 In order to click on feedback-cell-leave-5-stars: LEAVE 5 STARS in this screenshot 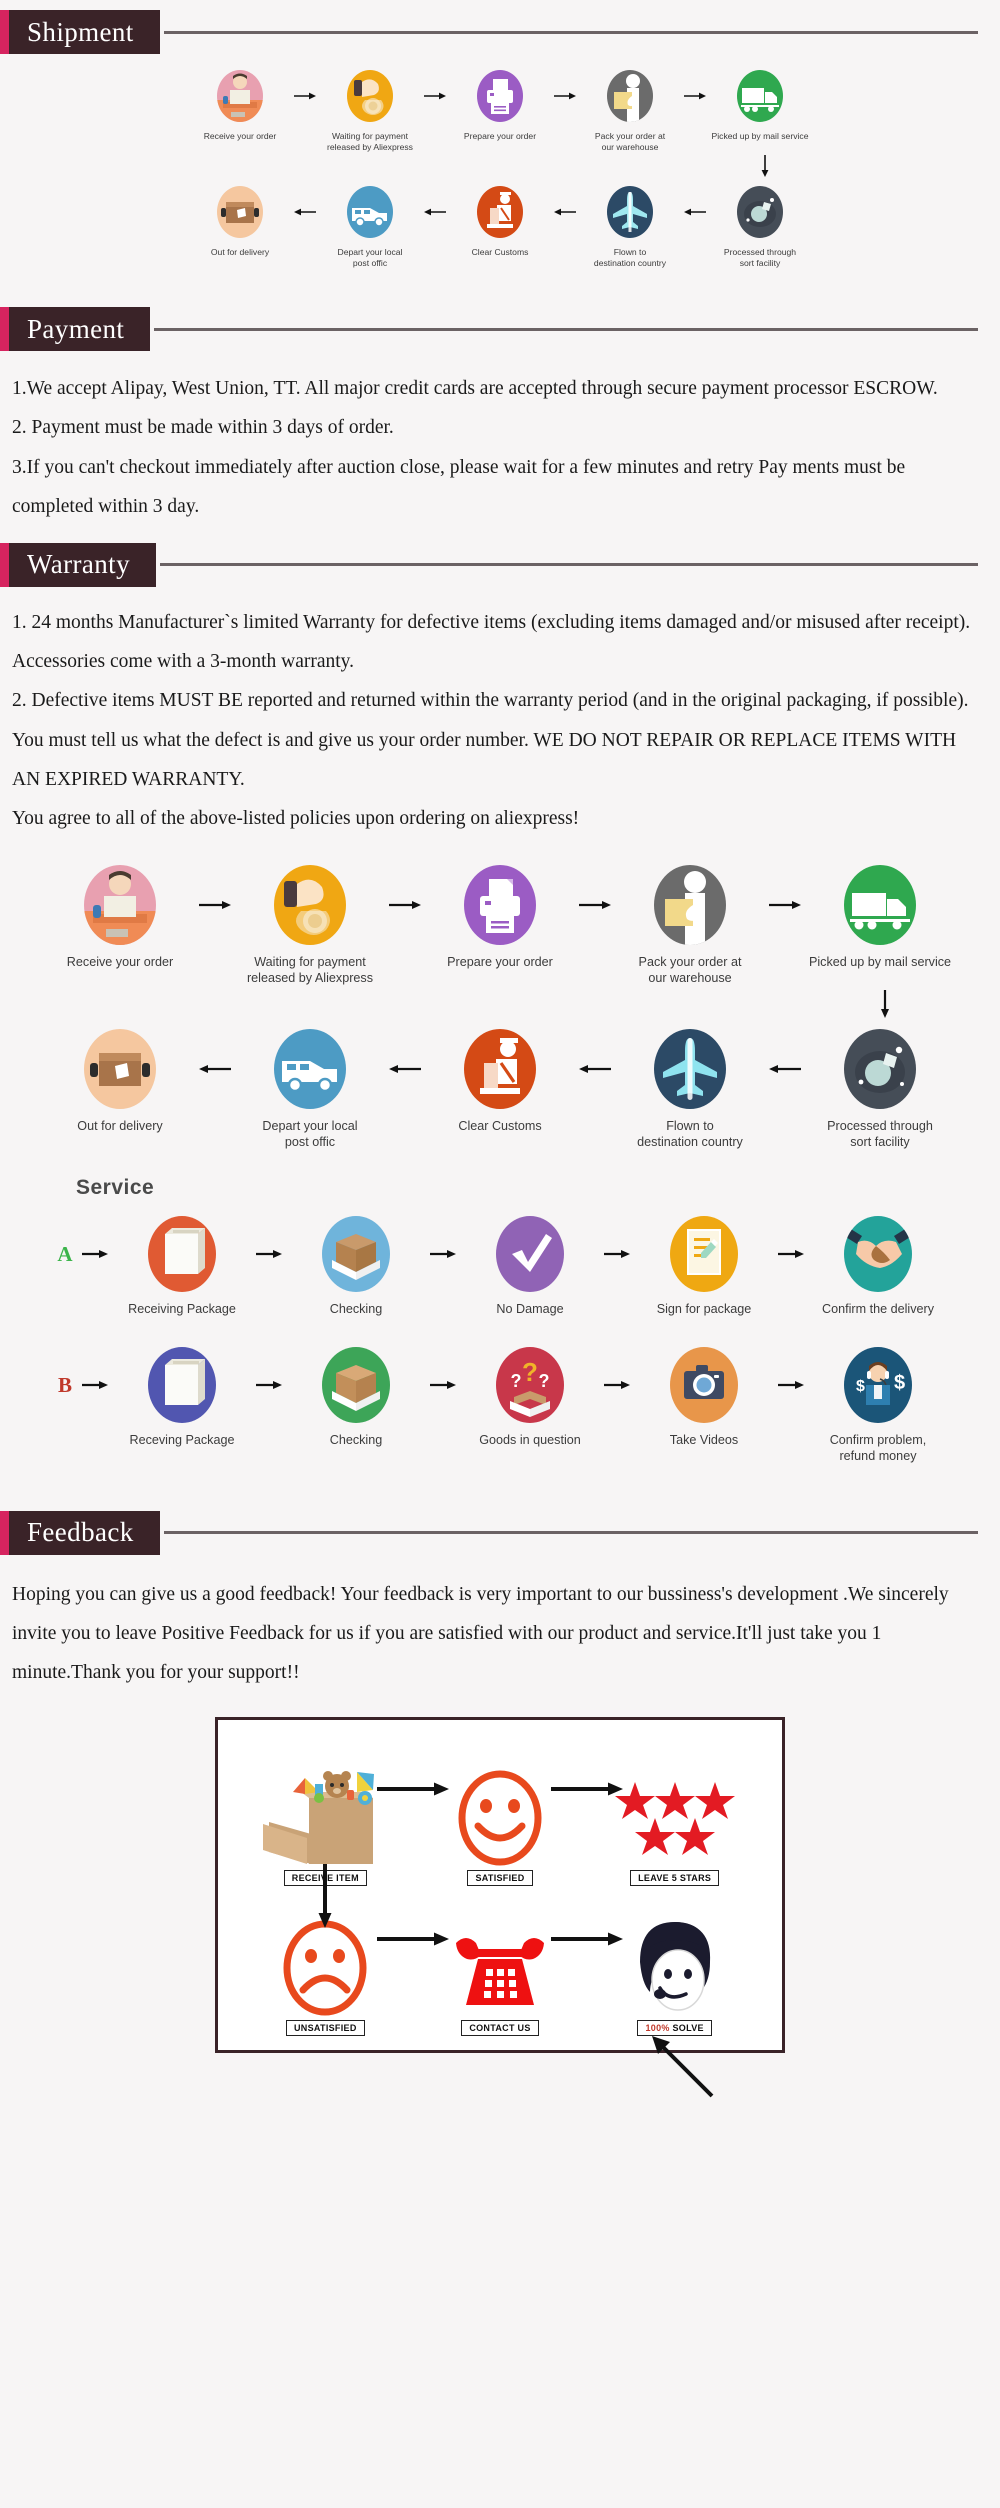, I will do `click(674, 1811)`.